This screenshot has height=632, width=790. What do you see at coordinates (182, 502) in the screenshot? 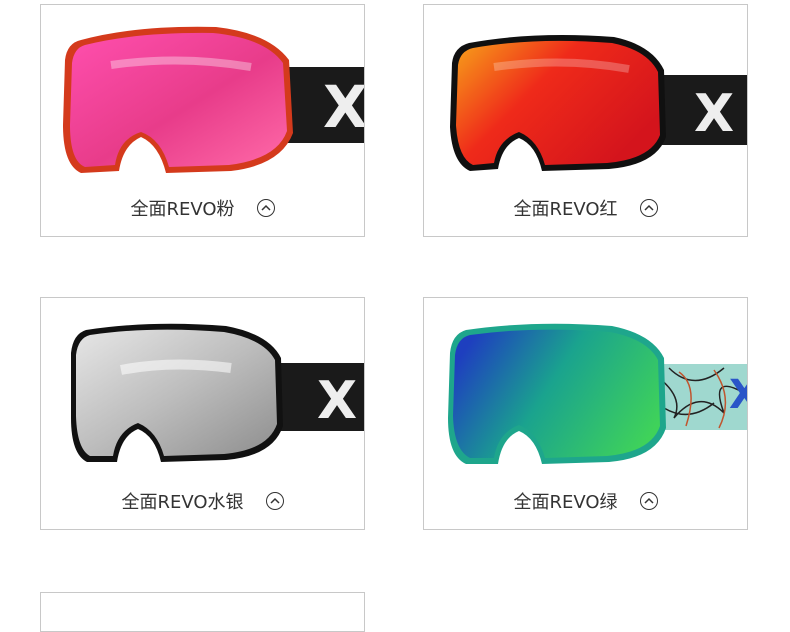
I see `product-label: 全面REVO水银` at bounding box center [182, 502].